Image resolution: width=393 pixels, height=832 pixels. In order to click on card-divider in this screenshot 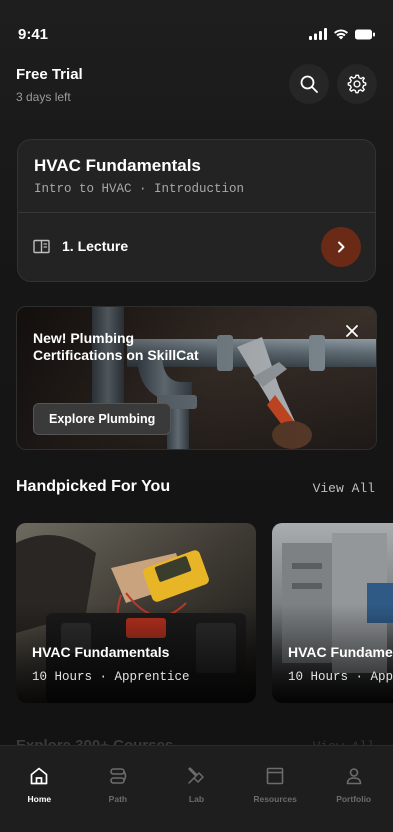, I will do `click(196, 212)`.